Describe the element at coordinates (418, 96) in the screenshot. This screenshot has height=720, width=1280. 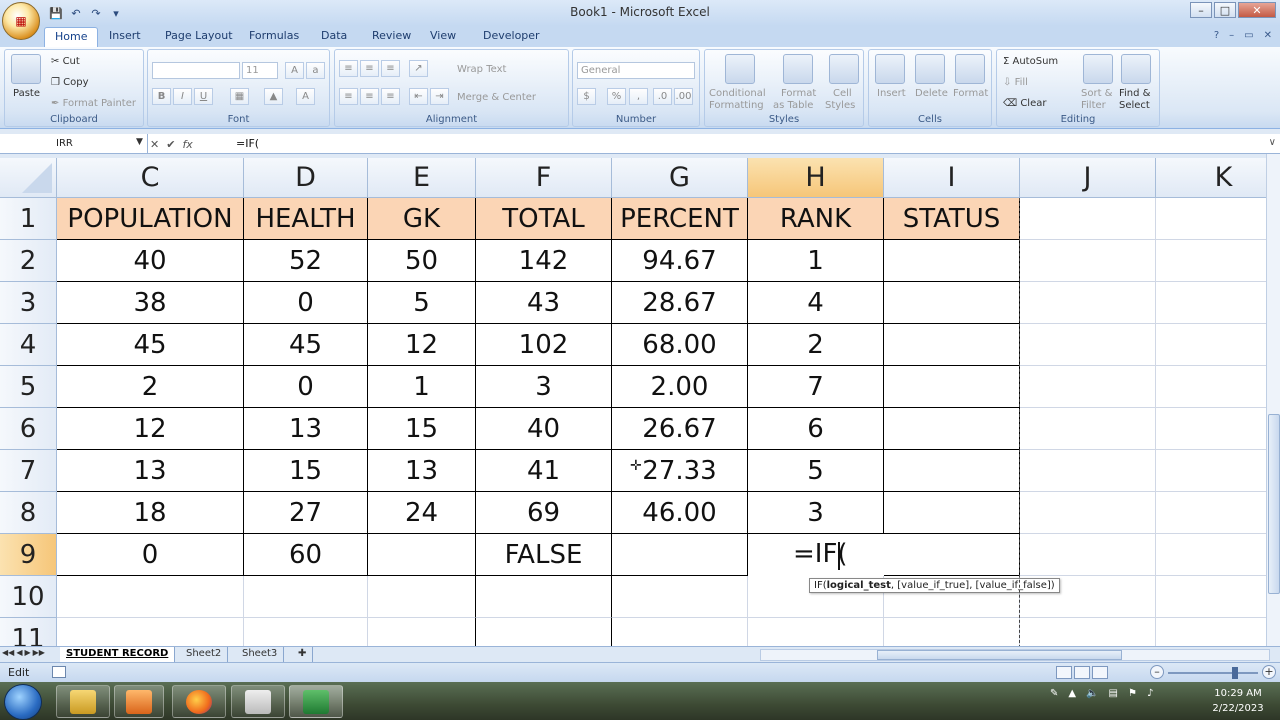
I see `decrease-indent-button: ⇤` at that location.